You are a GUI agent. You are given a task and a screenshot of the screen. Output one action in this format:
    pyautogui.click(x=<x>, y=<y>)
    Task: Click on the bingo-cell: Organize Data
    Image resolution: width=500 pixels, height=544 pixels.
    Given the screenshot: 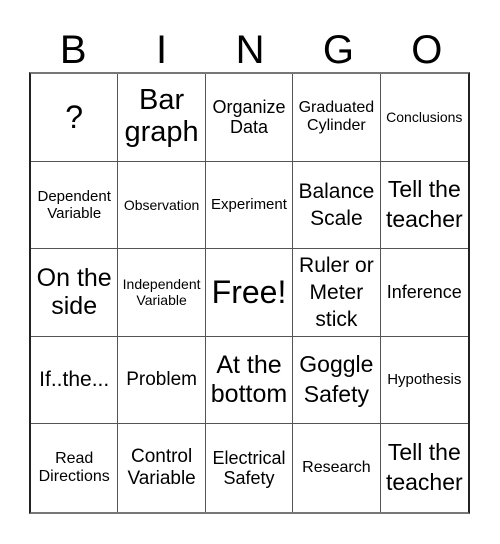 What is the action you would take?
    pyautogui.click(x=249, y=118)
    